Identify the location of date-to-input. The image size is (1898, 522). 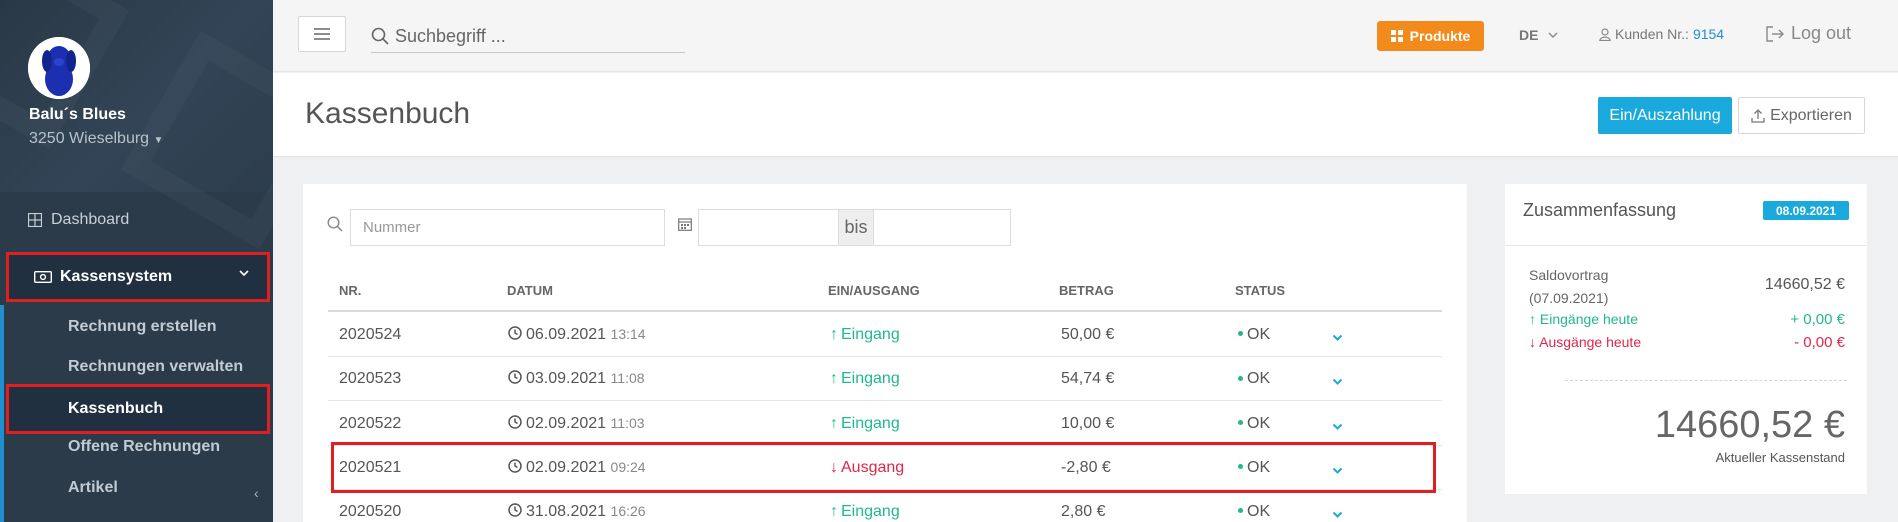
(942, 227).